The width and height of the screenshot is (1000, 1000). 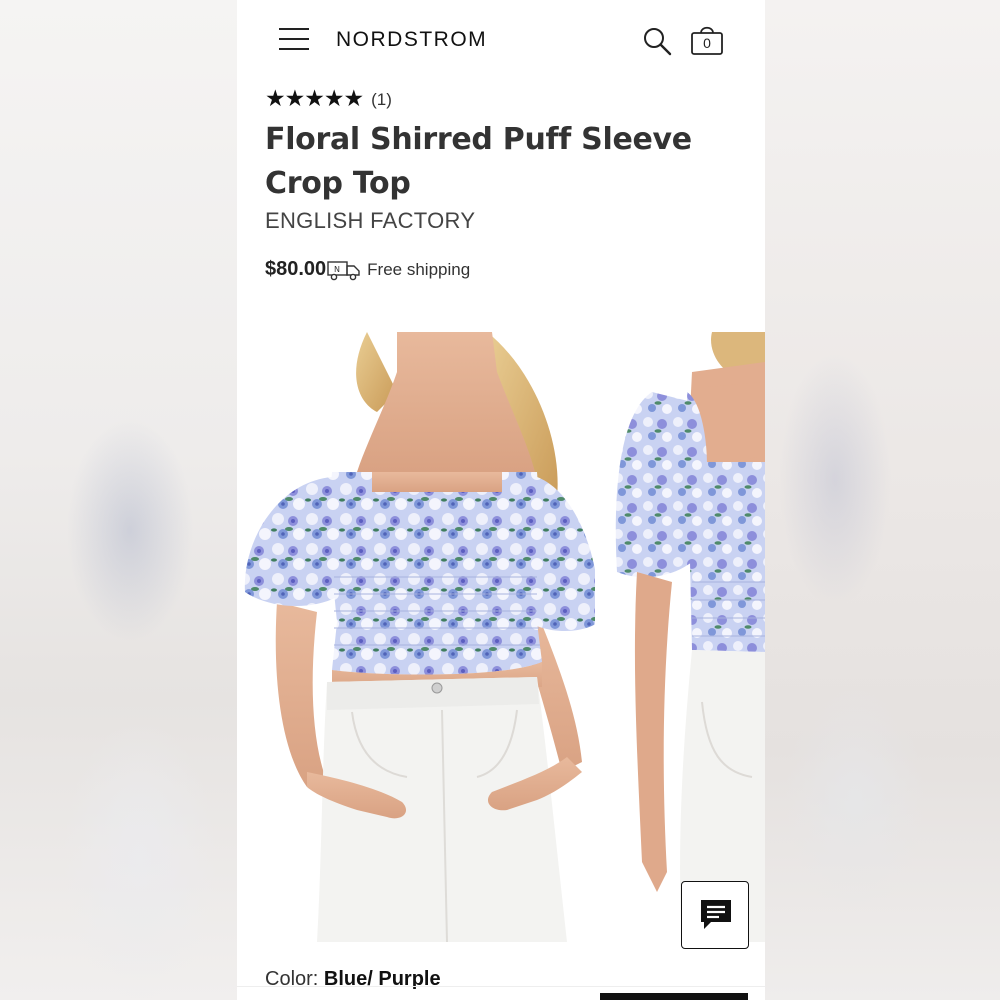 I want to click on svg-text: N, so click(x=337, y=269).